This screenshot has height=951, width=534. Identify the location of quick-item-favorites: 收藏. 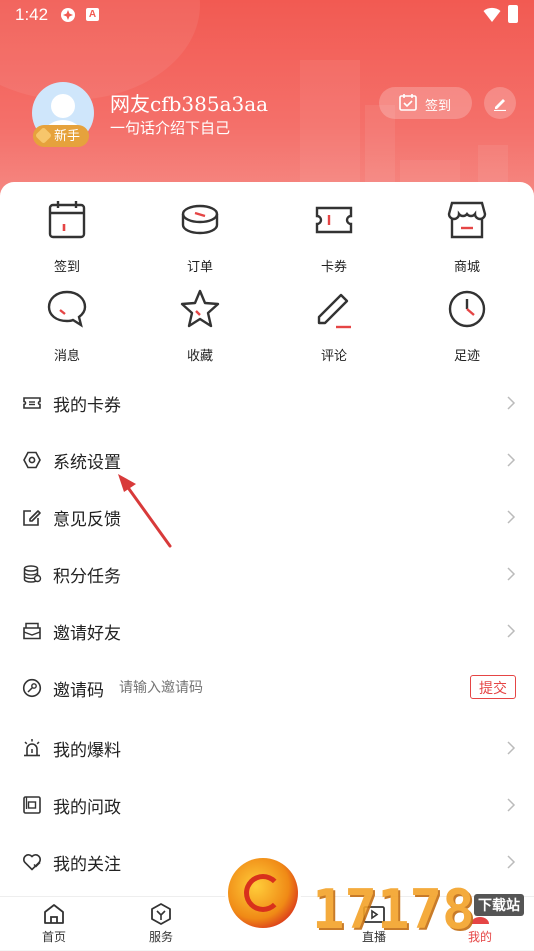
(200, 329).